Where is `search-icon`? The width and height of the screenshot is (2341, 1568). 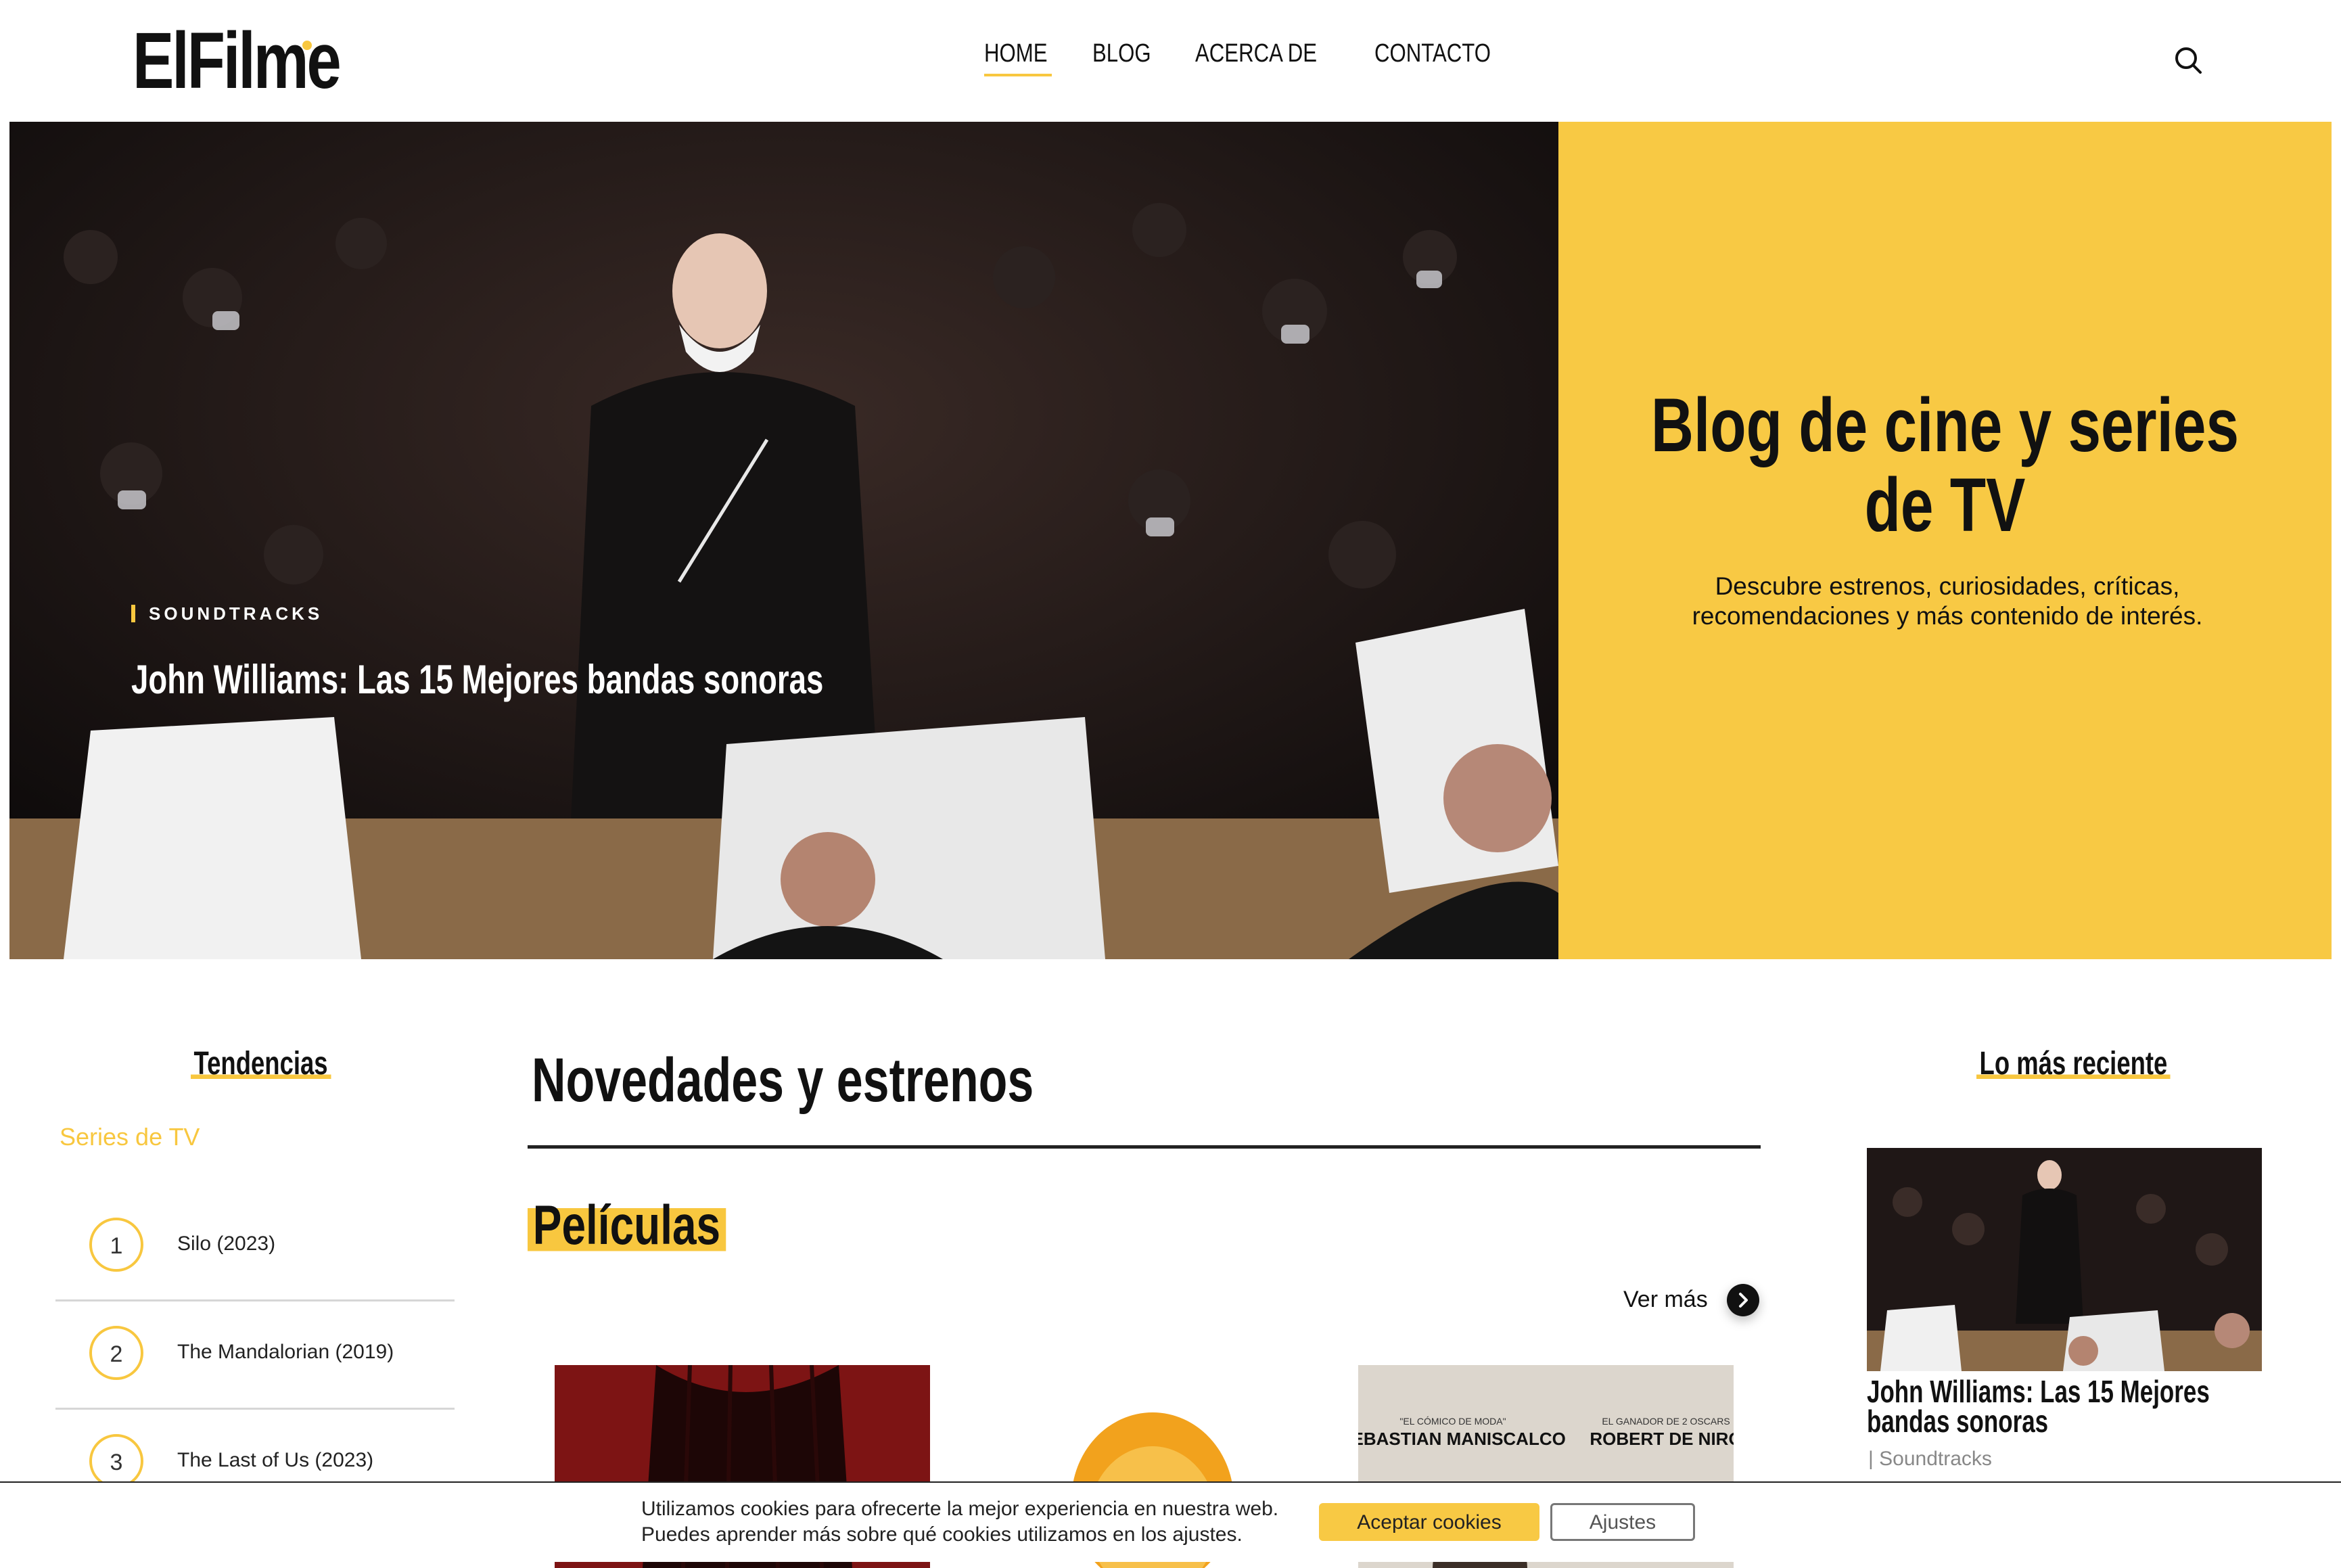 search-icon is located at coordinates (2188, 60).